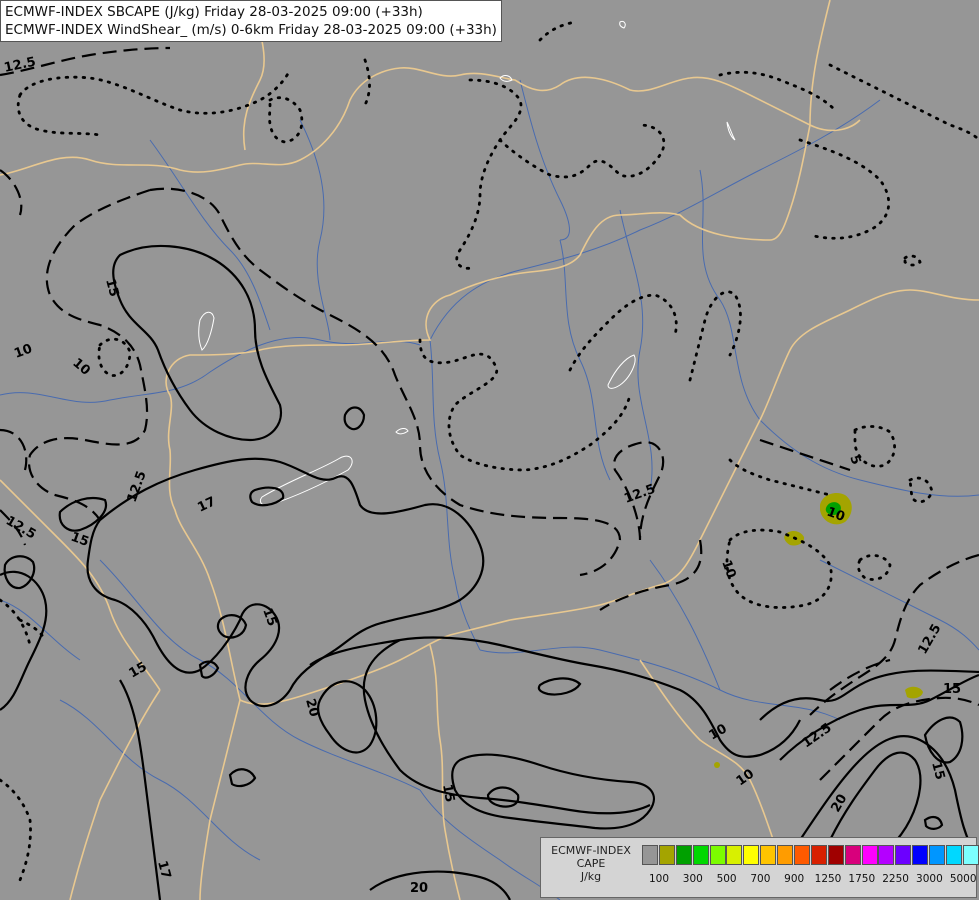 This screenshot has width=979, height=900. What do you see at coordinates (591, 876) in the screenshot?
I see `legend-unit: J/kg` at bounding box center [591, 876].